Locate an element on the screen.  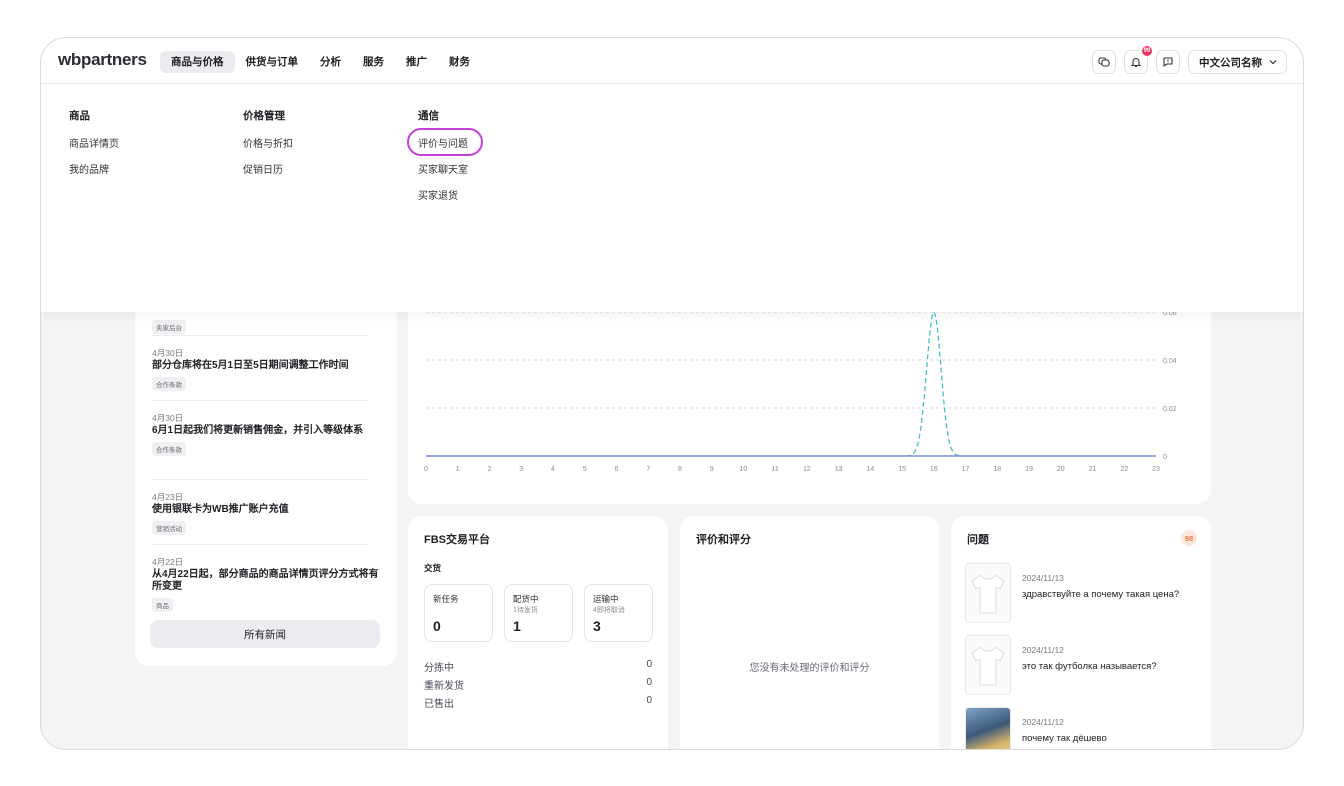
news-tag: 合作条款 is located at coordinates (169, 449).